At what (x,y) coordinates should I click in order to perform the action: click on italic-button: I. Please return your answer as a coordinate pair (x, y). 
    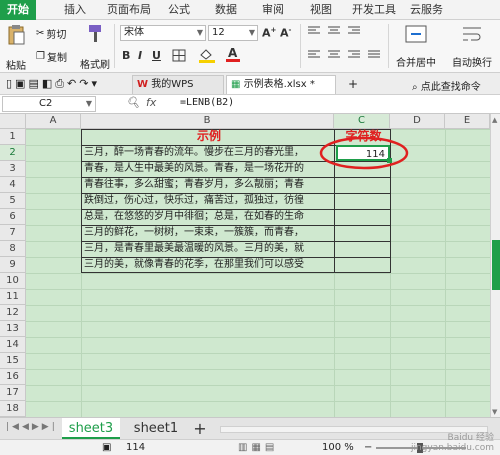
    Looking at the image, I should click on (140, 55).